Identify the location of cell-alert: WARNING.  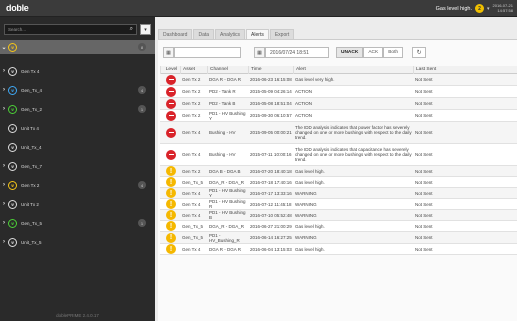
(306, 193).